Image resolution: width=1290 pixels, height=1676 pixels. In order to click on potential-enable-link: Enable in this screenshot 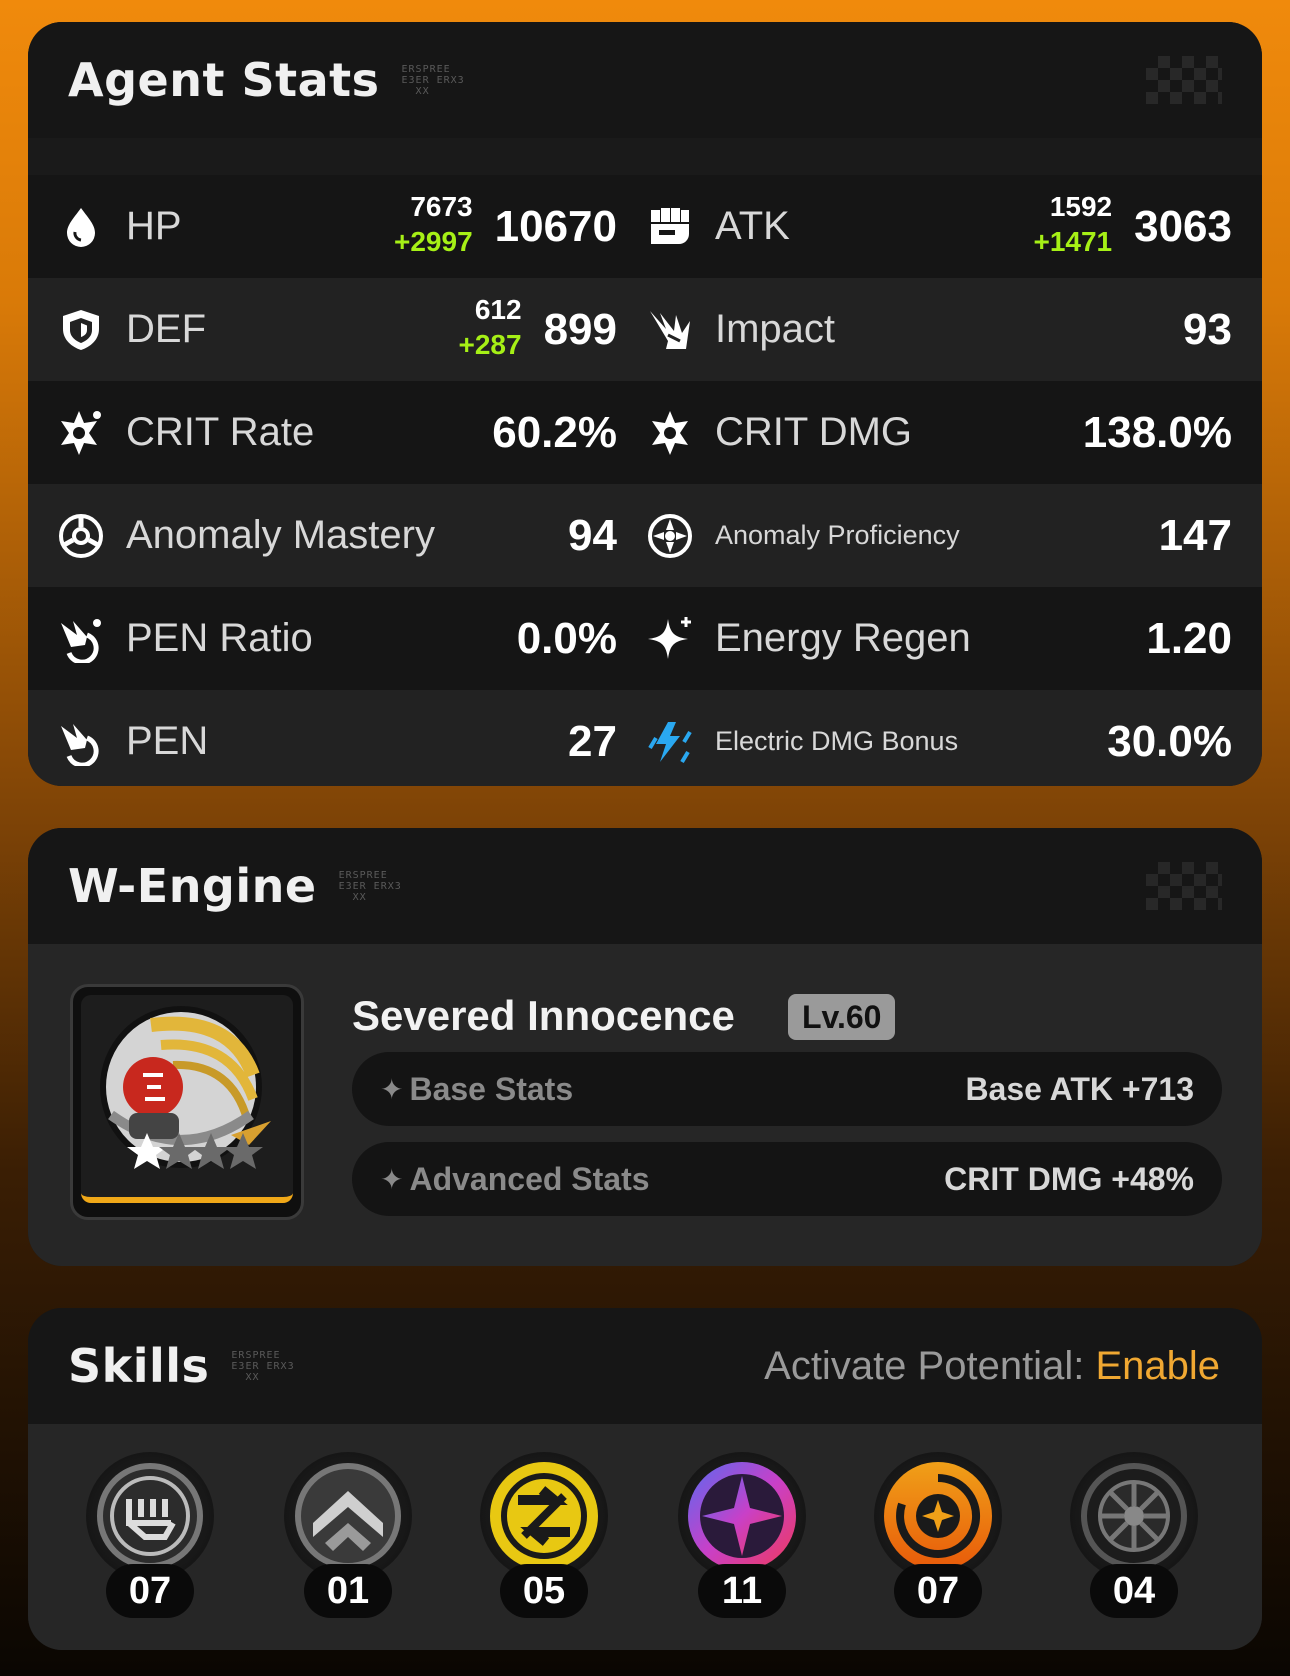, I will do `click(1157, 1366)`.